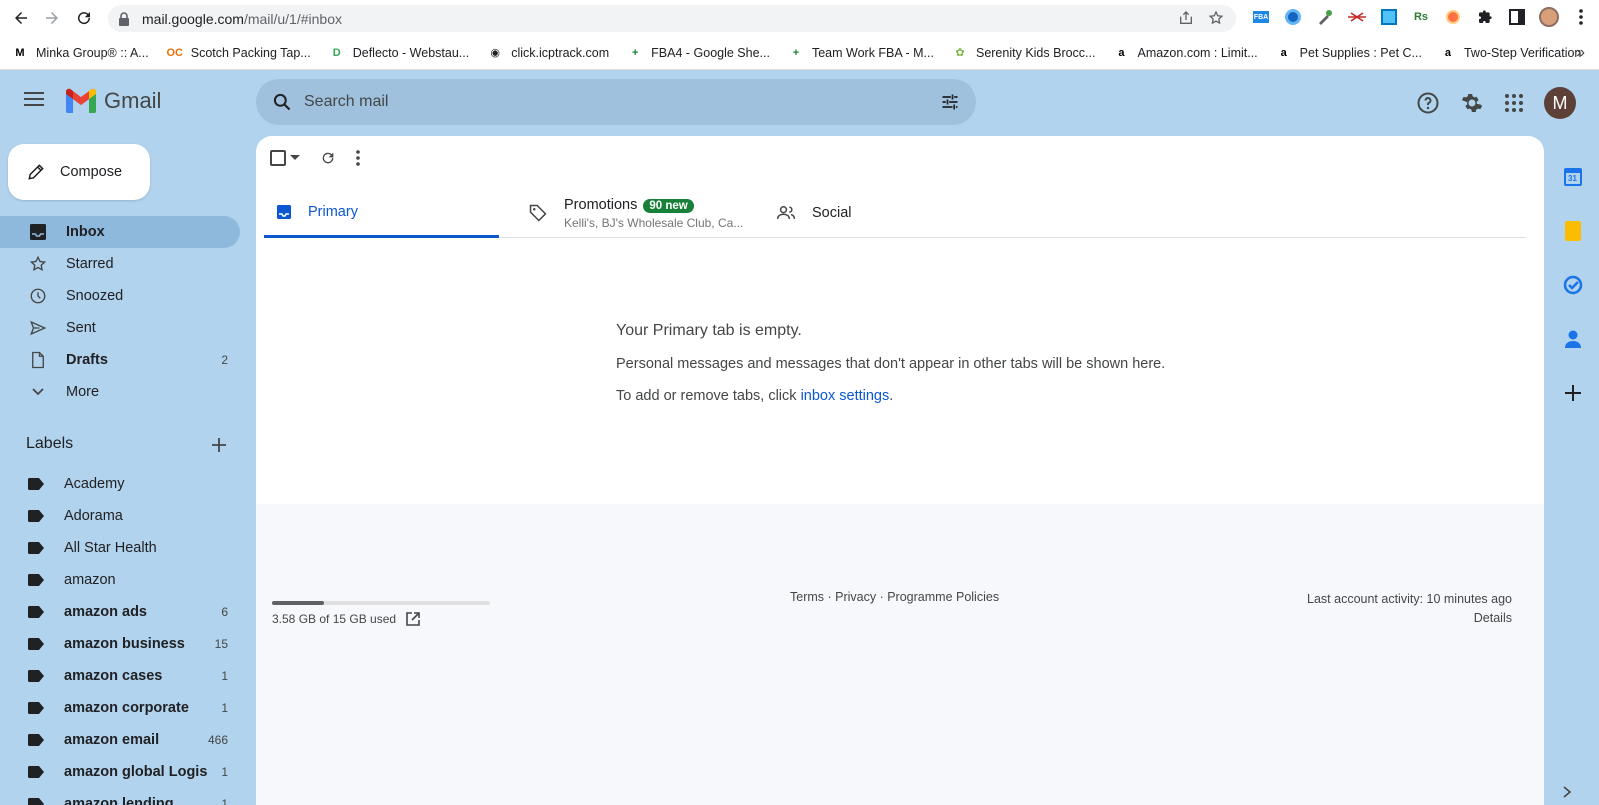 The height and width of the screenshot is (805, 1599). What do you see at coordinates (1421, 17) in the screenshot?
I see `extension-rs-icon: Rs` at bounding box center [1421, 17].